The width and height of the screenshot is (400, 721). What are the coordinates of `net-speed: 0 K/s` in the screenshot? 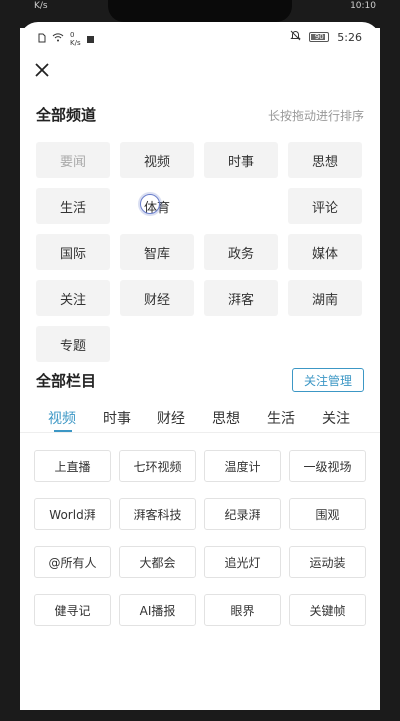 It's located at (75, 39).